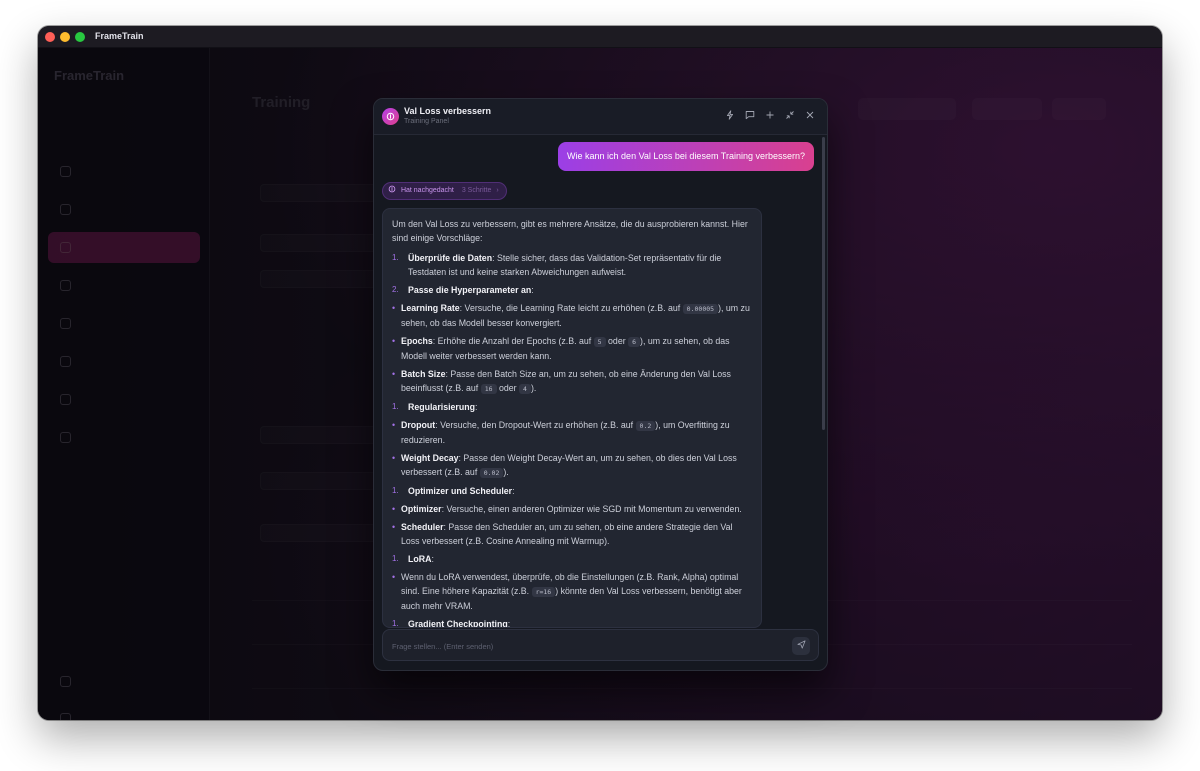  Describe the element at coordinates (572, 559) in the screenshot. I see `list-item: 1. LoRA:` at that location.